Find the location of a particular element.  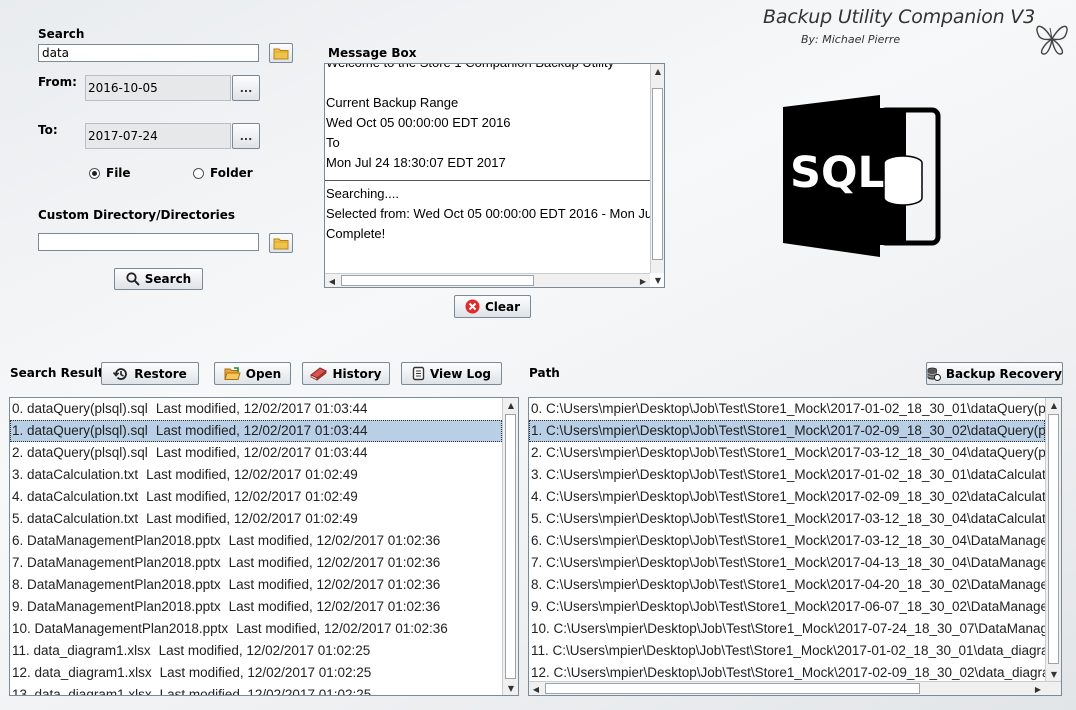

search-button: Search is located at coordinates (158, 279).